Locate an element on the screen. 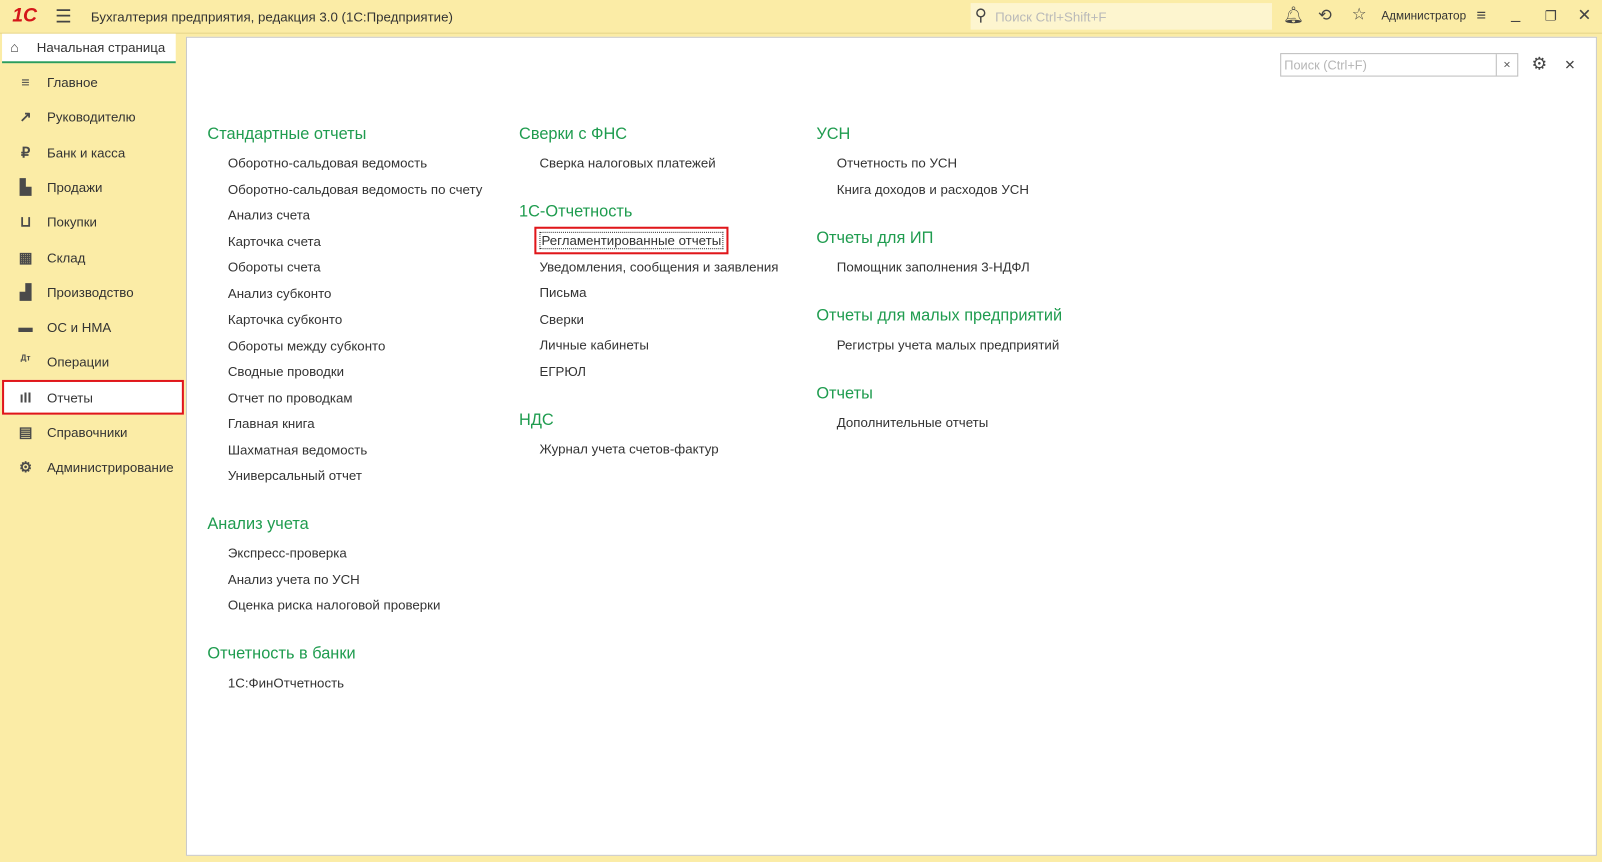 The image size is (1602, 862). factory-icon: ▟ is located at coordinates (26, 292).